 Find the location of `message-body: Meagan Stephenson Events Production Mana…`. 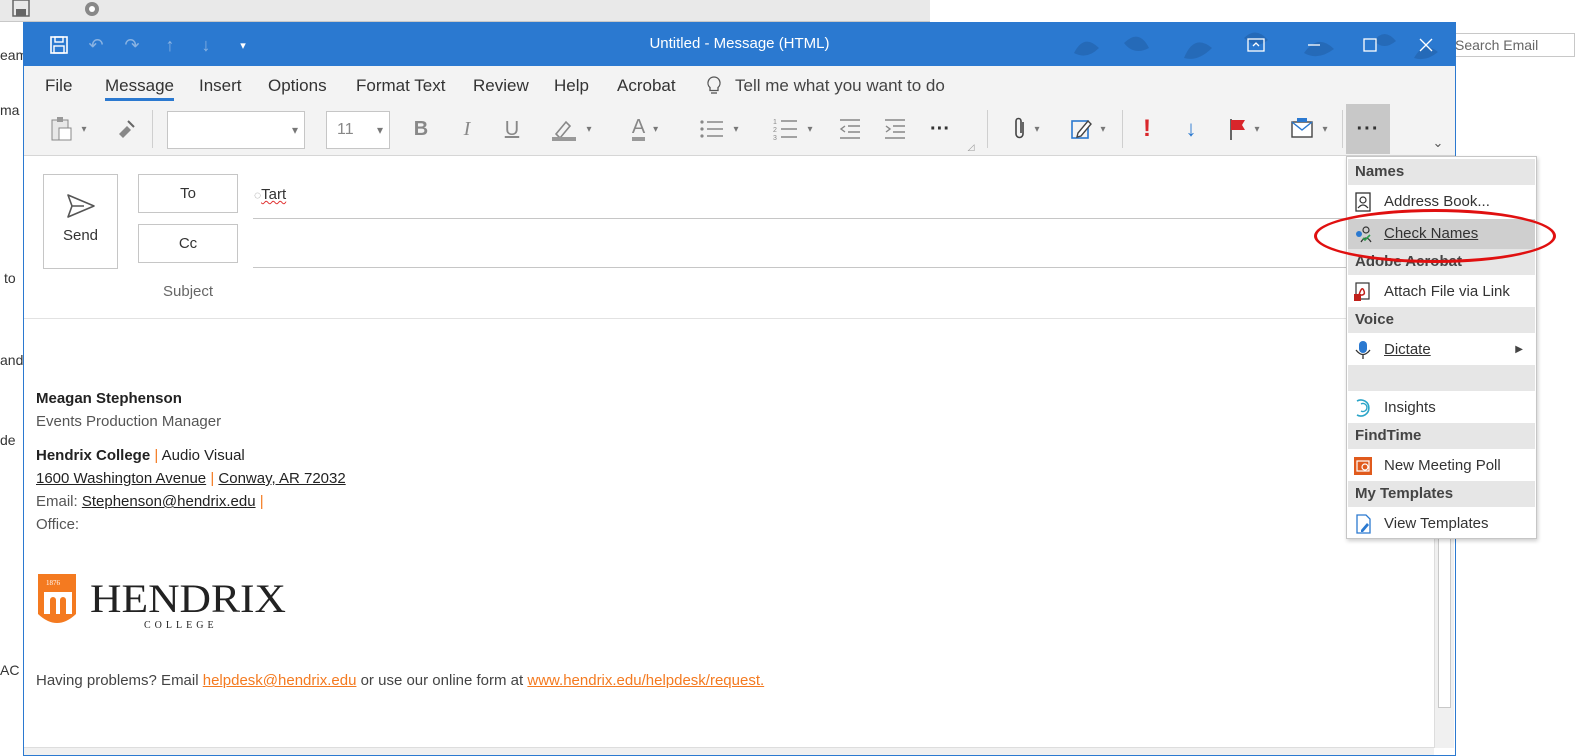

message-body: Meagan Stephenson Events Production Mana… is located at coordinates (191, 461).